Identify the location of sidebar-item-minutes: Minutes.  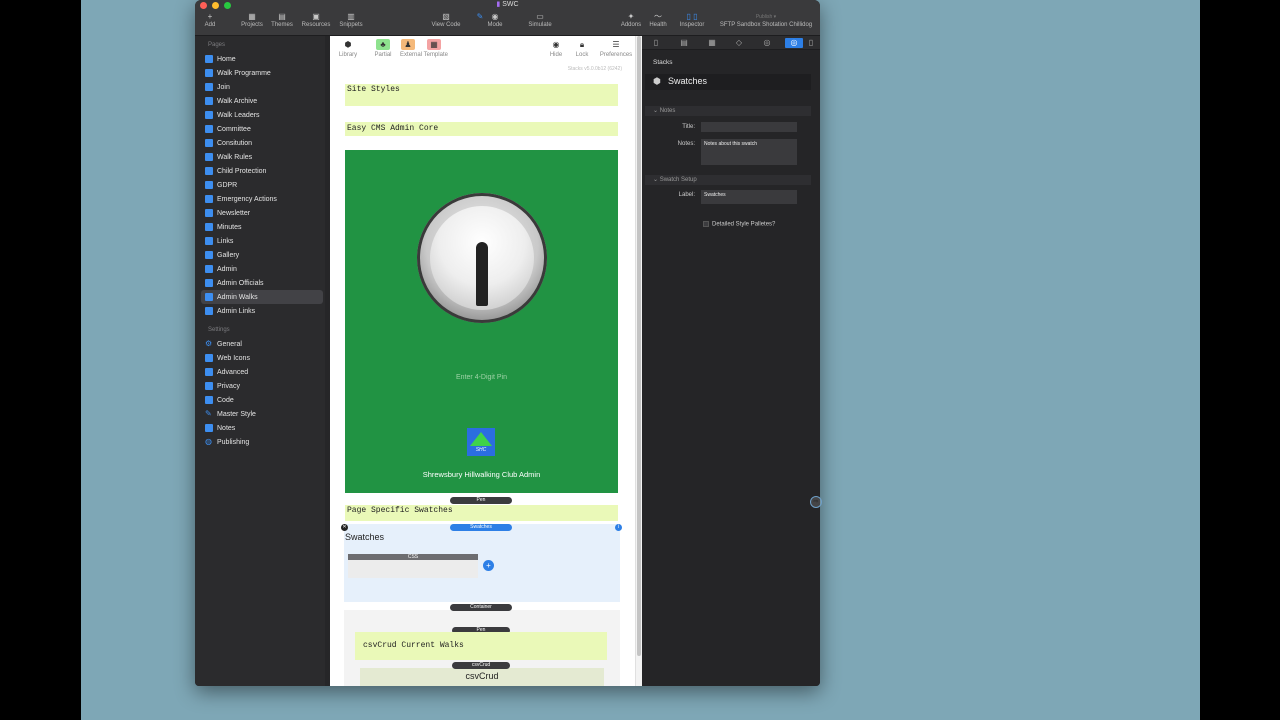
(262, 227).